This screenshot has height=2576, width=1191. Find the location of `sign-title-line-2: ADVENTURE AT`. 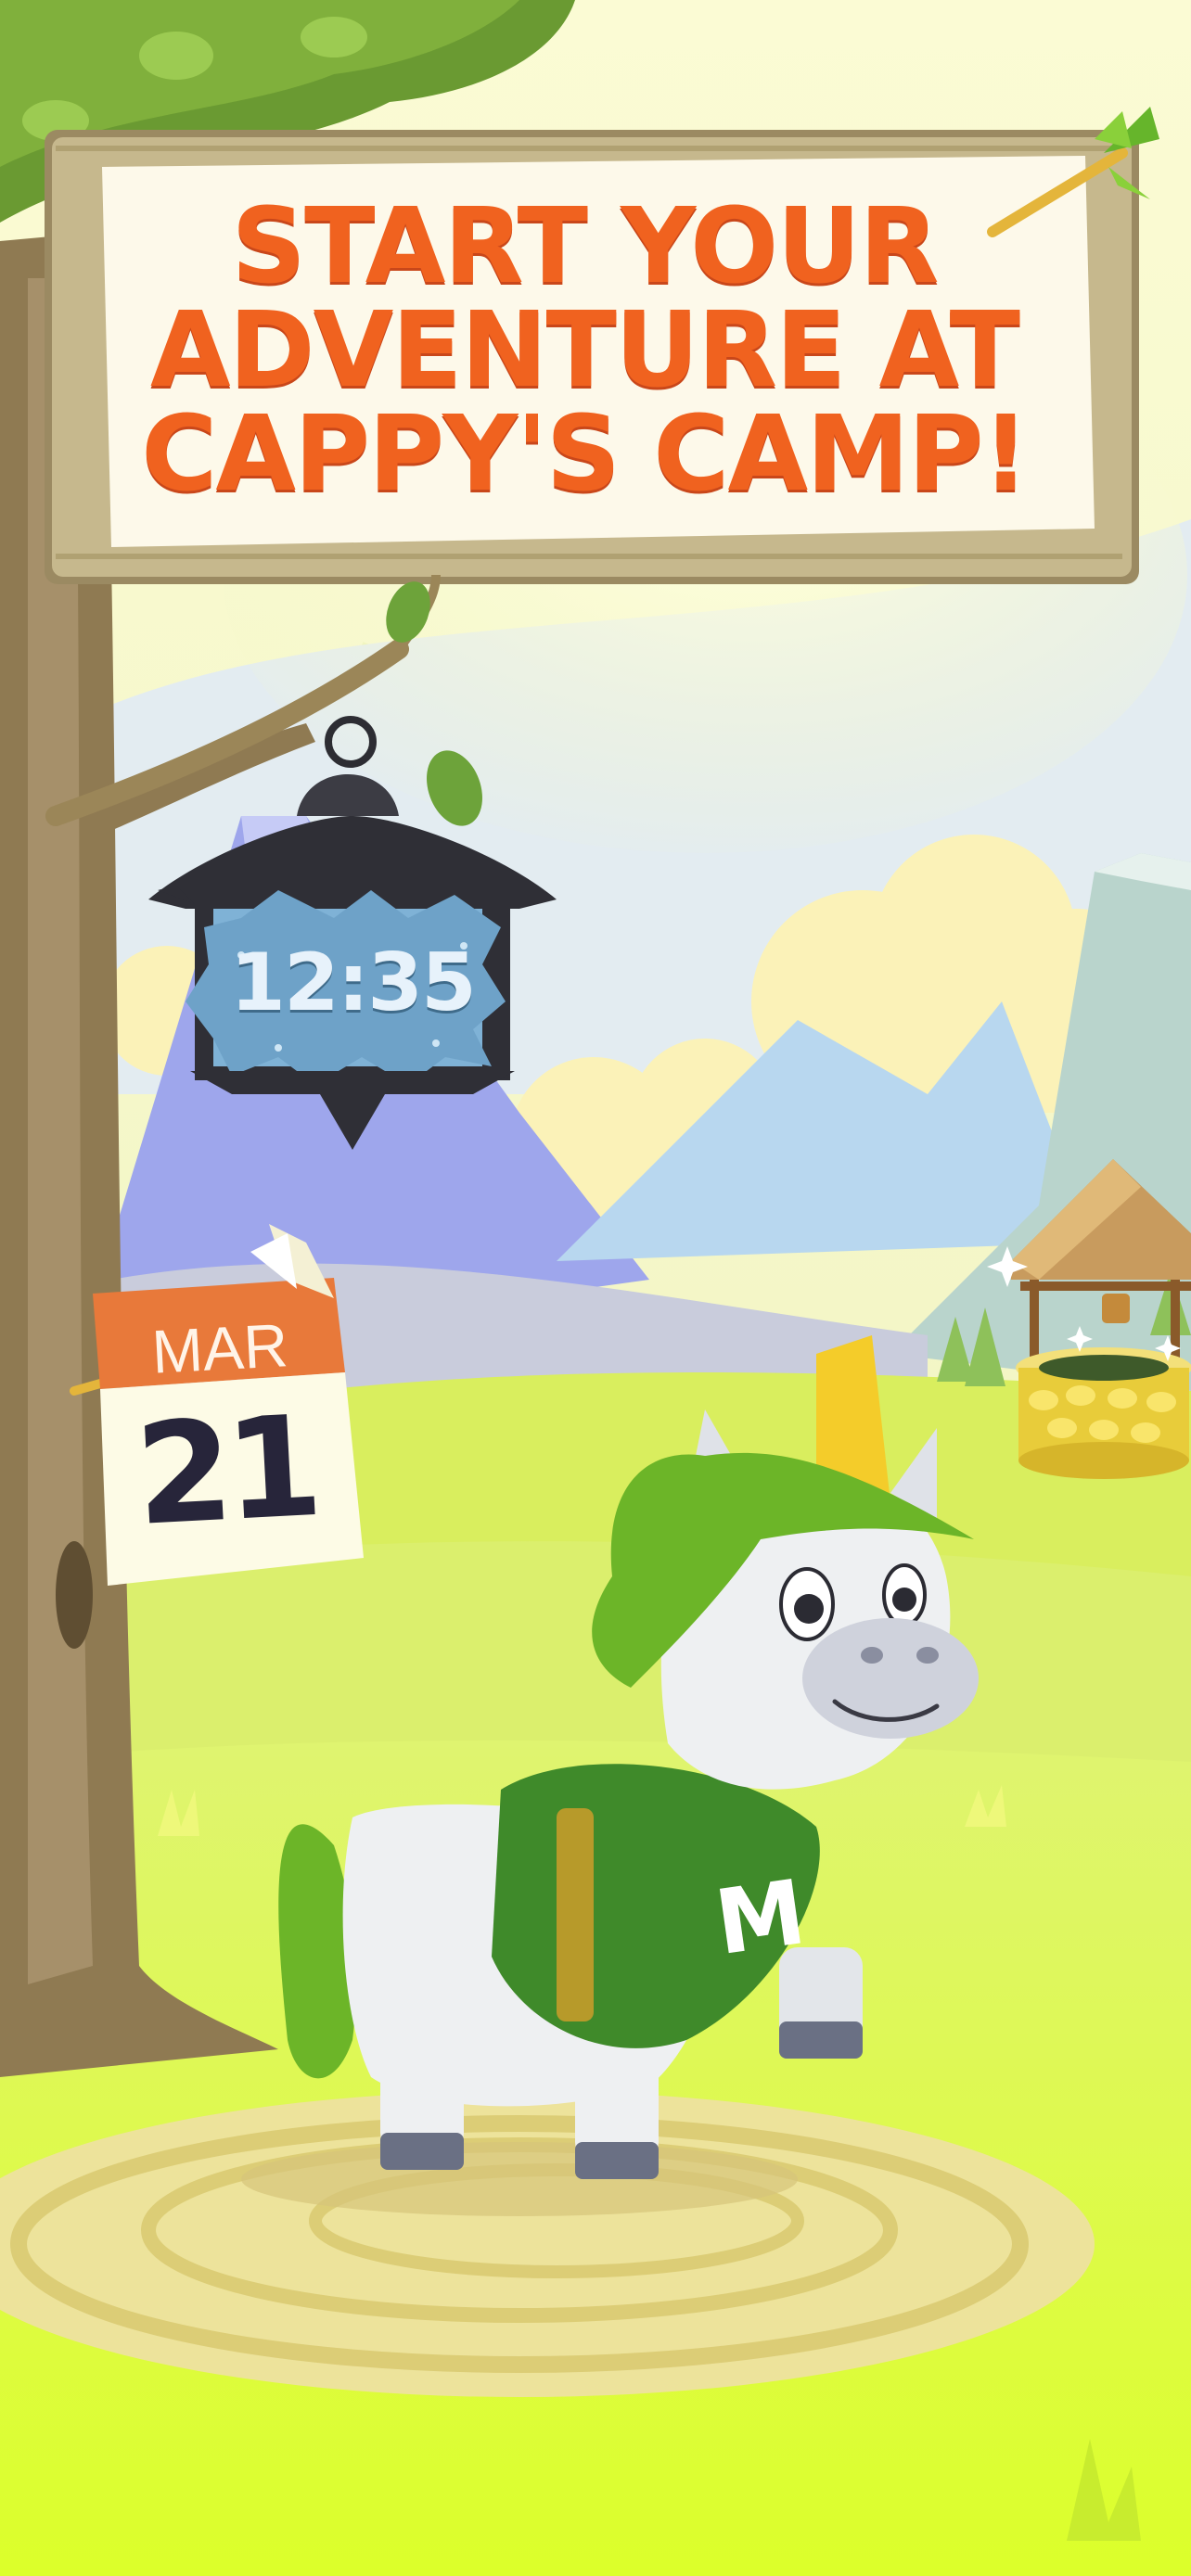

sign-title-line-2: ADVENTURE AT is located at coordinates (584, 350).